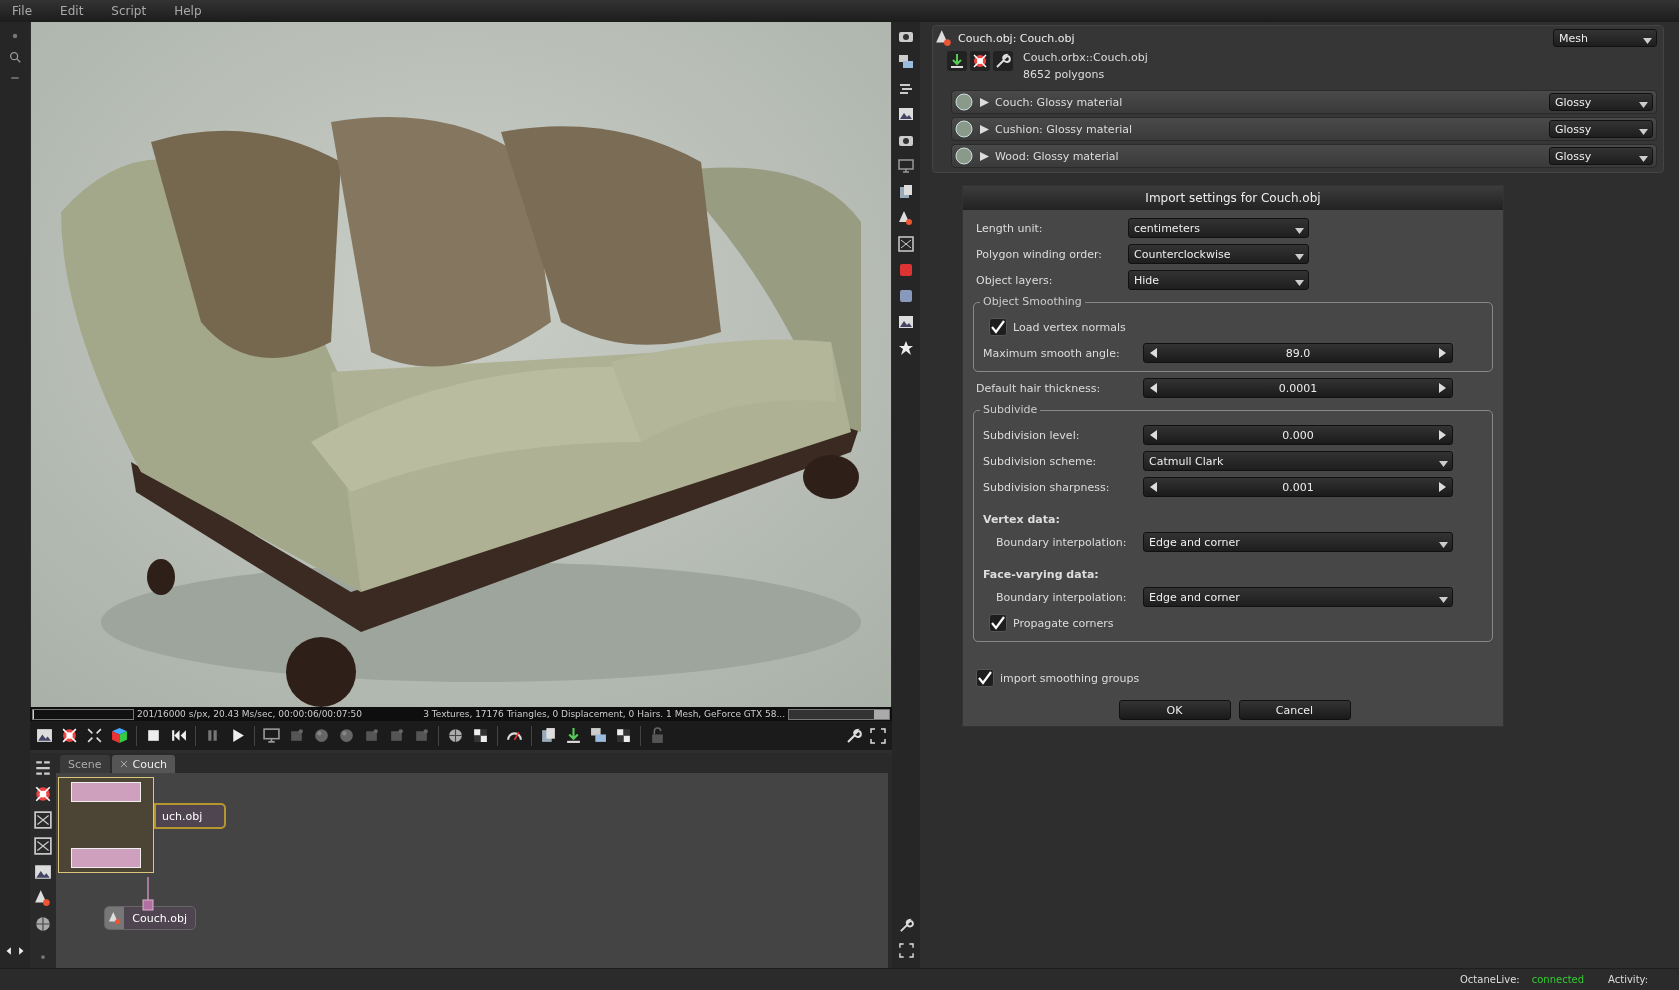 Image resolution: width=1679 pixels, height=990 pixels. Describe the element at coordinates (190, 816) in the screenshot. I see `graph-node: uch.obj` at that location.